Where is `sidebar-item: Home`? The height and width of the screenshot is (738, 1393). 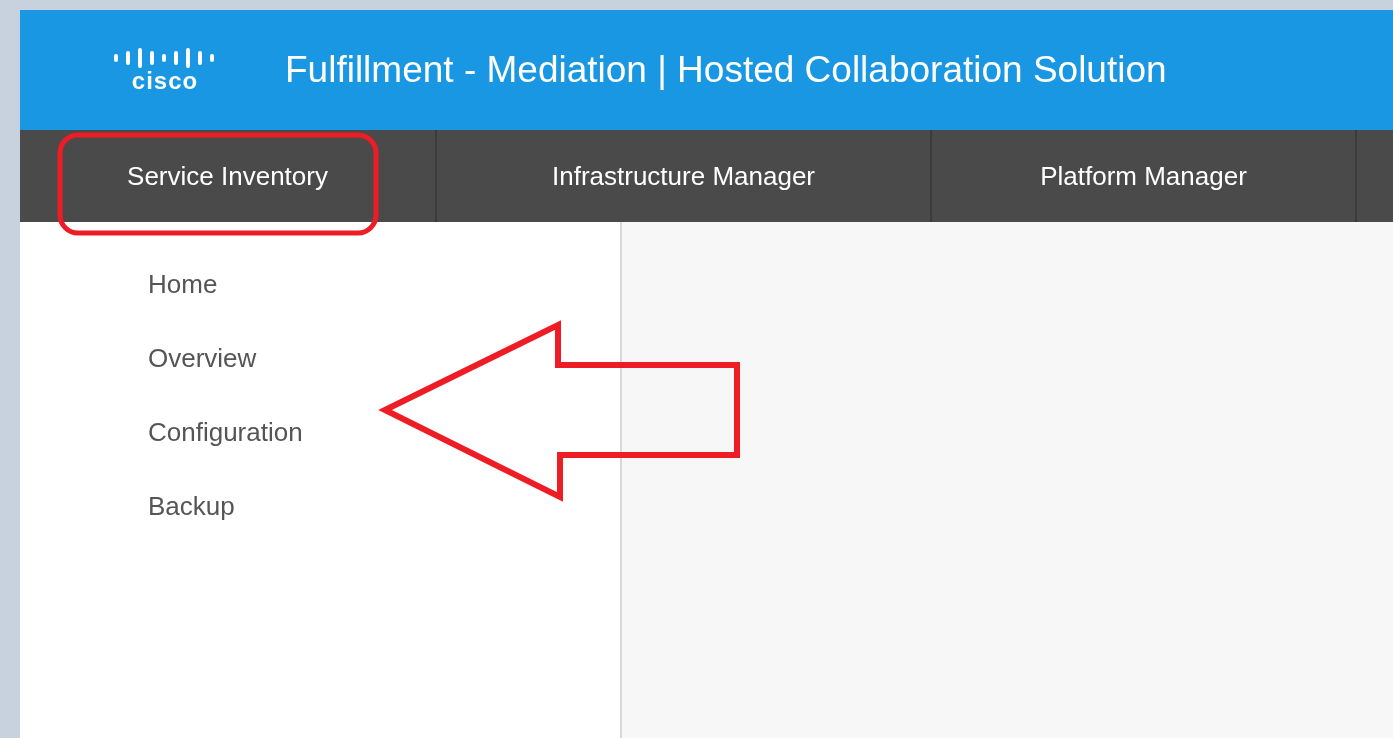
sidebar-item: Home is located at coordinates (183, 284).